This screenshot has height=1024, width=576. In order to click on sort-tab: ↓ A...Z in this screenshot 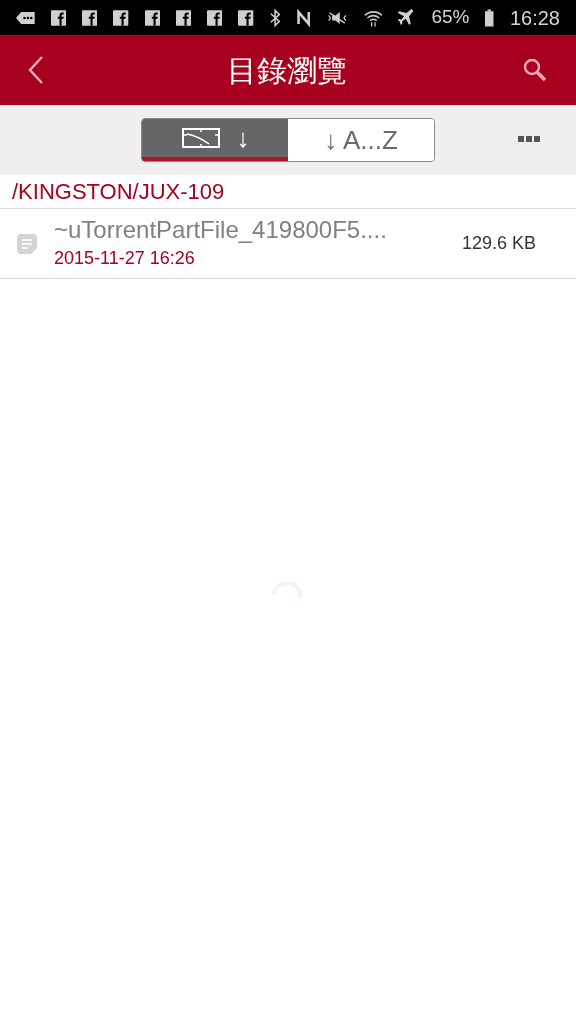, I will do `click(361, 140)`.